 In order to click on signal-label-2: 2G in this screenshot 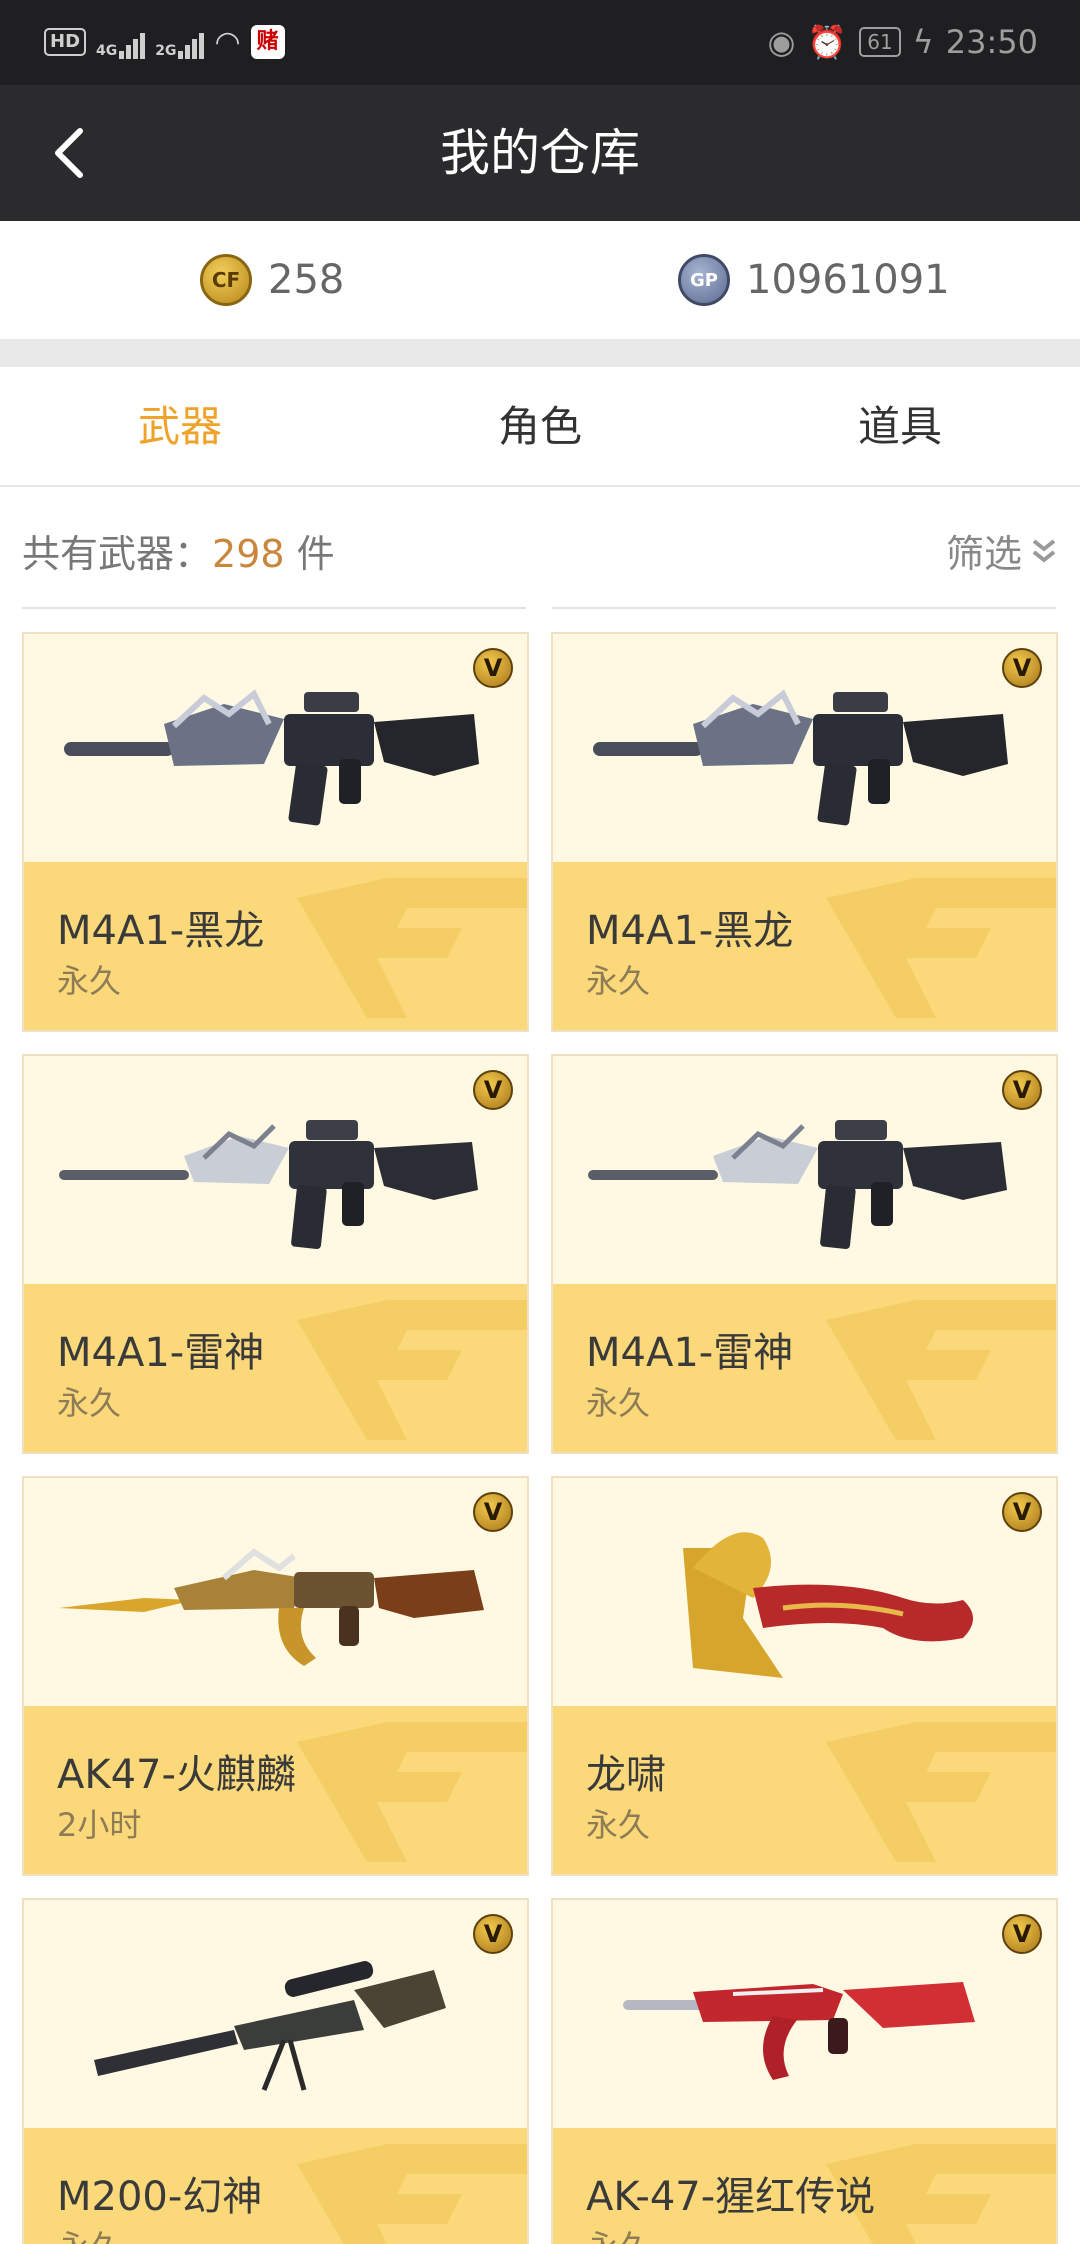, I will do `click(166, 51)`.